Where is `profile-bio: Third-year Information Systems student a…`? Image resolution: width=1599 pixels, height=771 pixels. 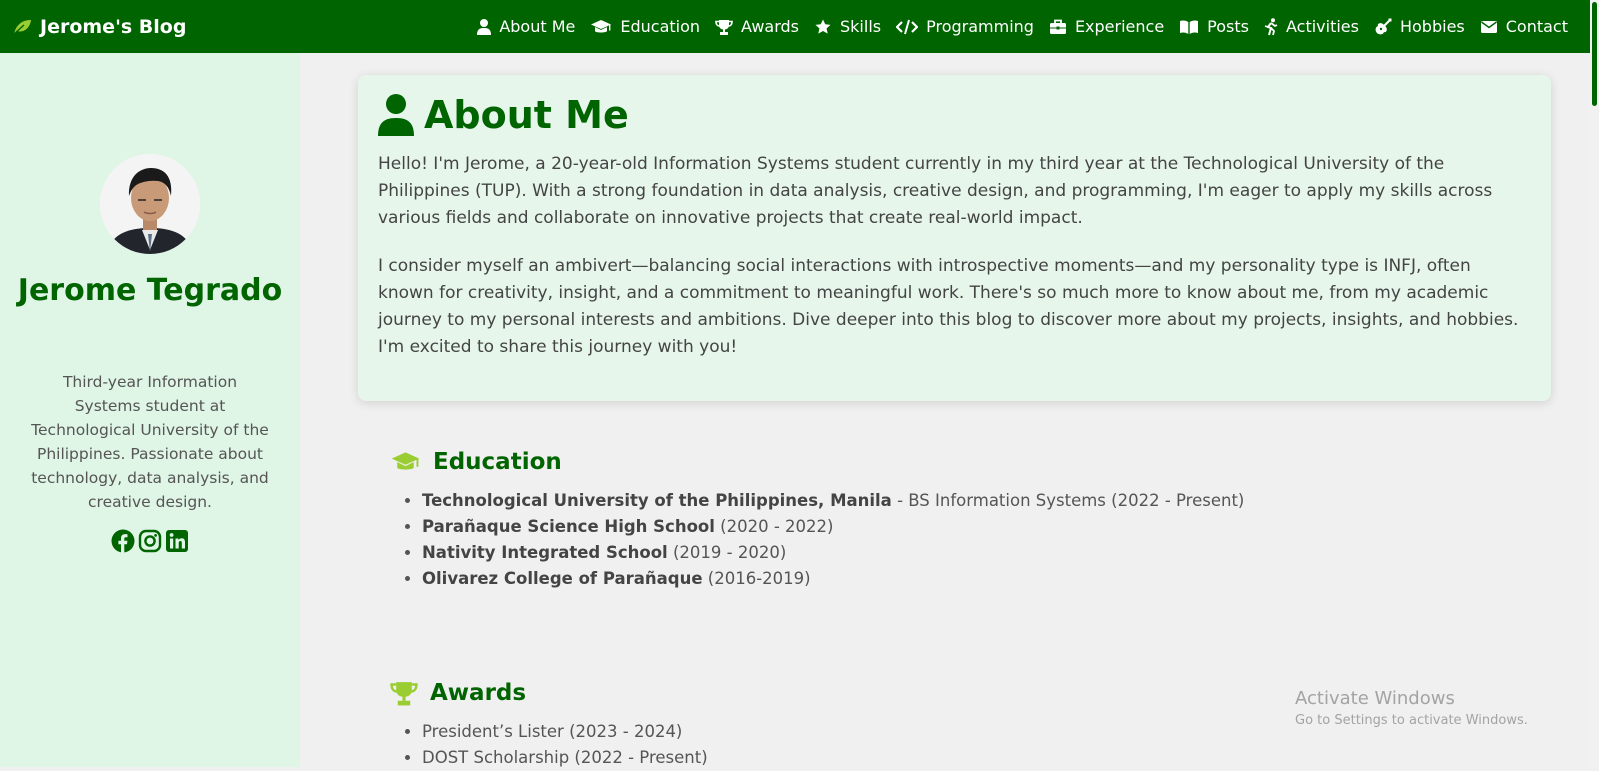
profile-bio: Third-year Information Systems student a… is located at coordinates (150, 442).